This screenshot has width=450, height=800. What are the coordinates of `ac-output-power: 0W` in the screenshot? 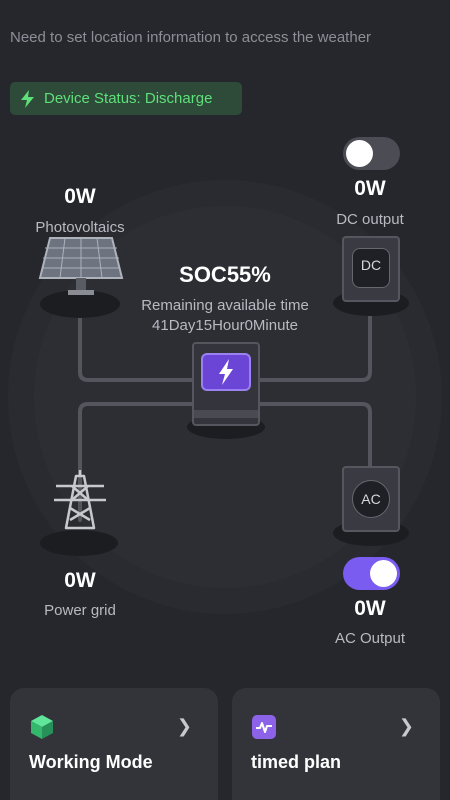 It's located at (370, 608).